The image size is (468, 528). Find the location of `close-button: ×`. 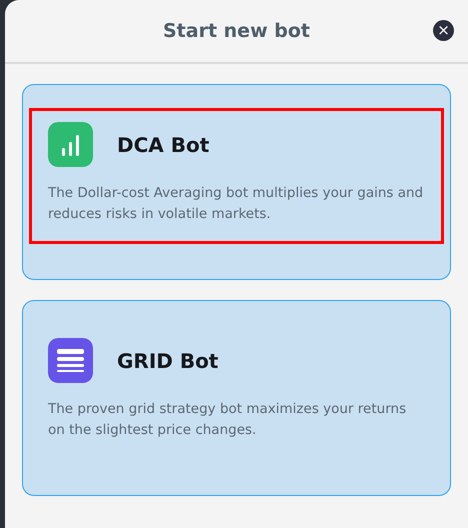

close-button: × is located at coordinates (443, 30).